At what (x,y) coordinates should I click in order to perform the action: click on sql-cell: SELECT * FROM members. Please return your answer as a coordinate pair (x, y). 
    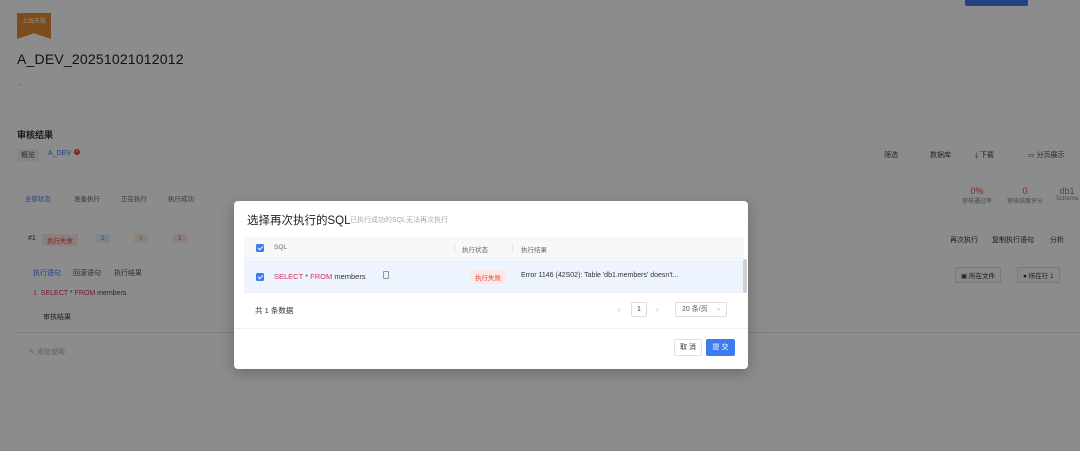
    Looking at the image, I should click on (320, 276).